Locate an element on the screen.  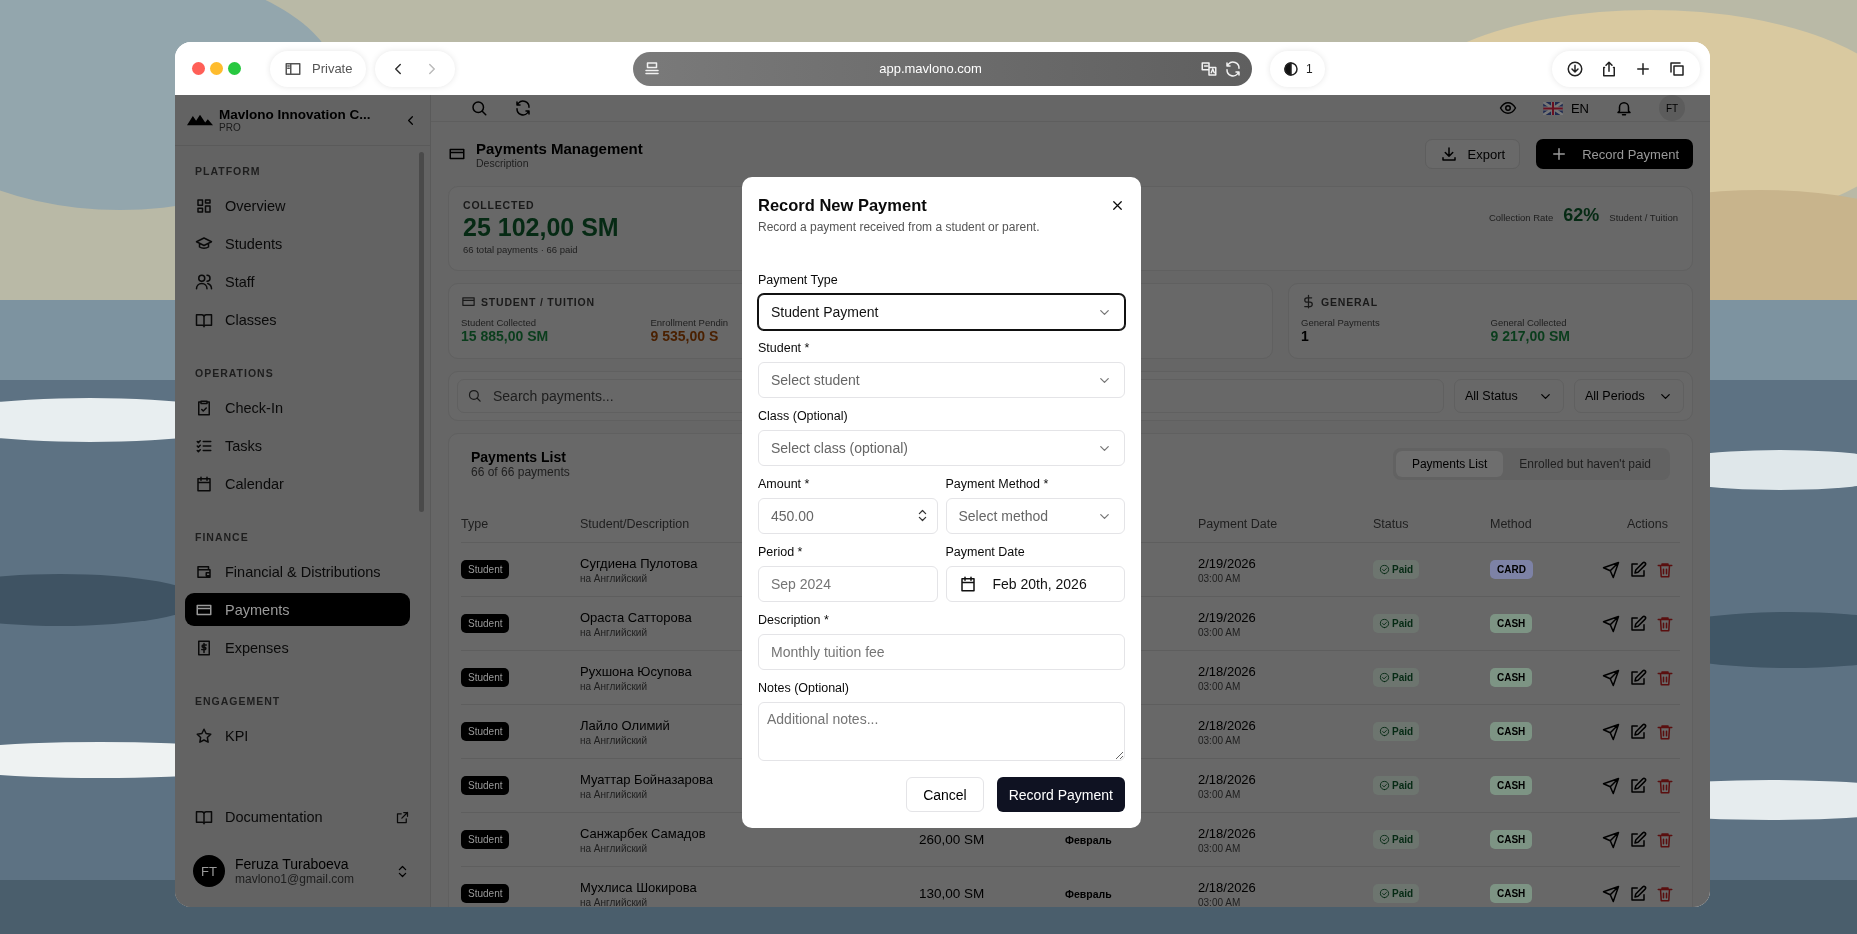
dialog-subtitle: Record a payment received from a student or parent. is located at coordinates (899, 227).